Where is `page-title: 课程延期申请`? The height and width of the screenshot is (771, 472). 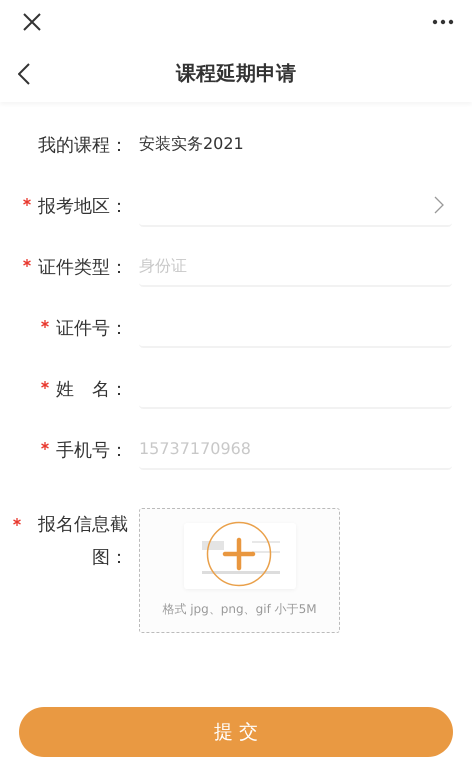 page-title: 课程延期申请 is located at coordinates (236, 73).